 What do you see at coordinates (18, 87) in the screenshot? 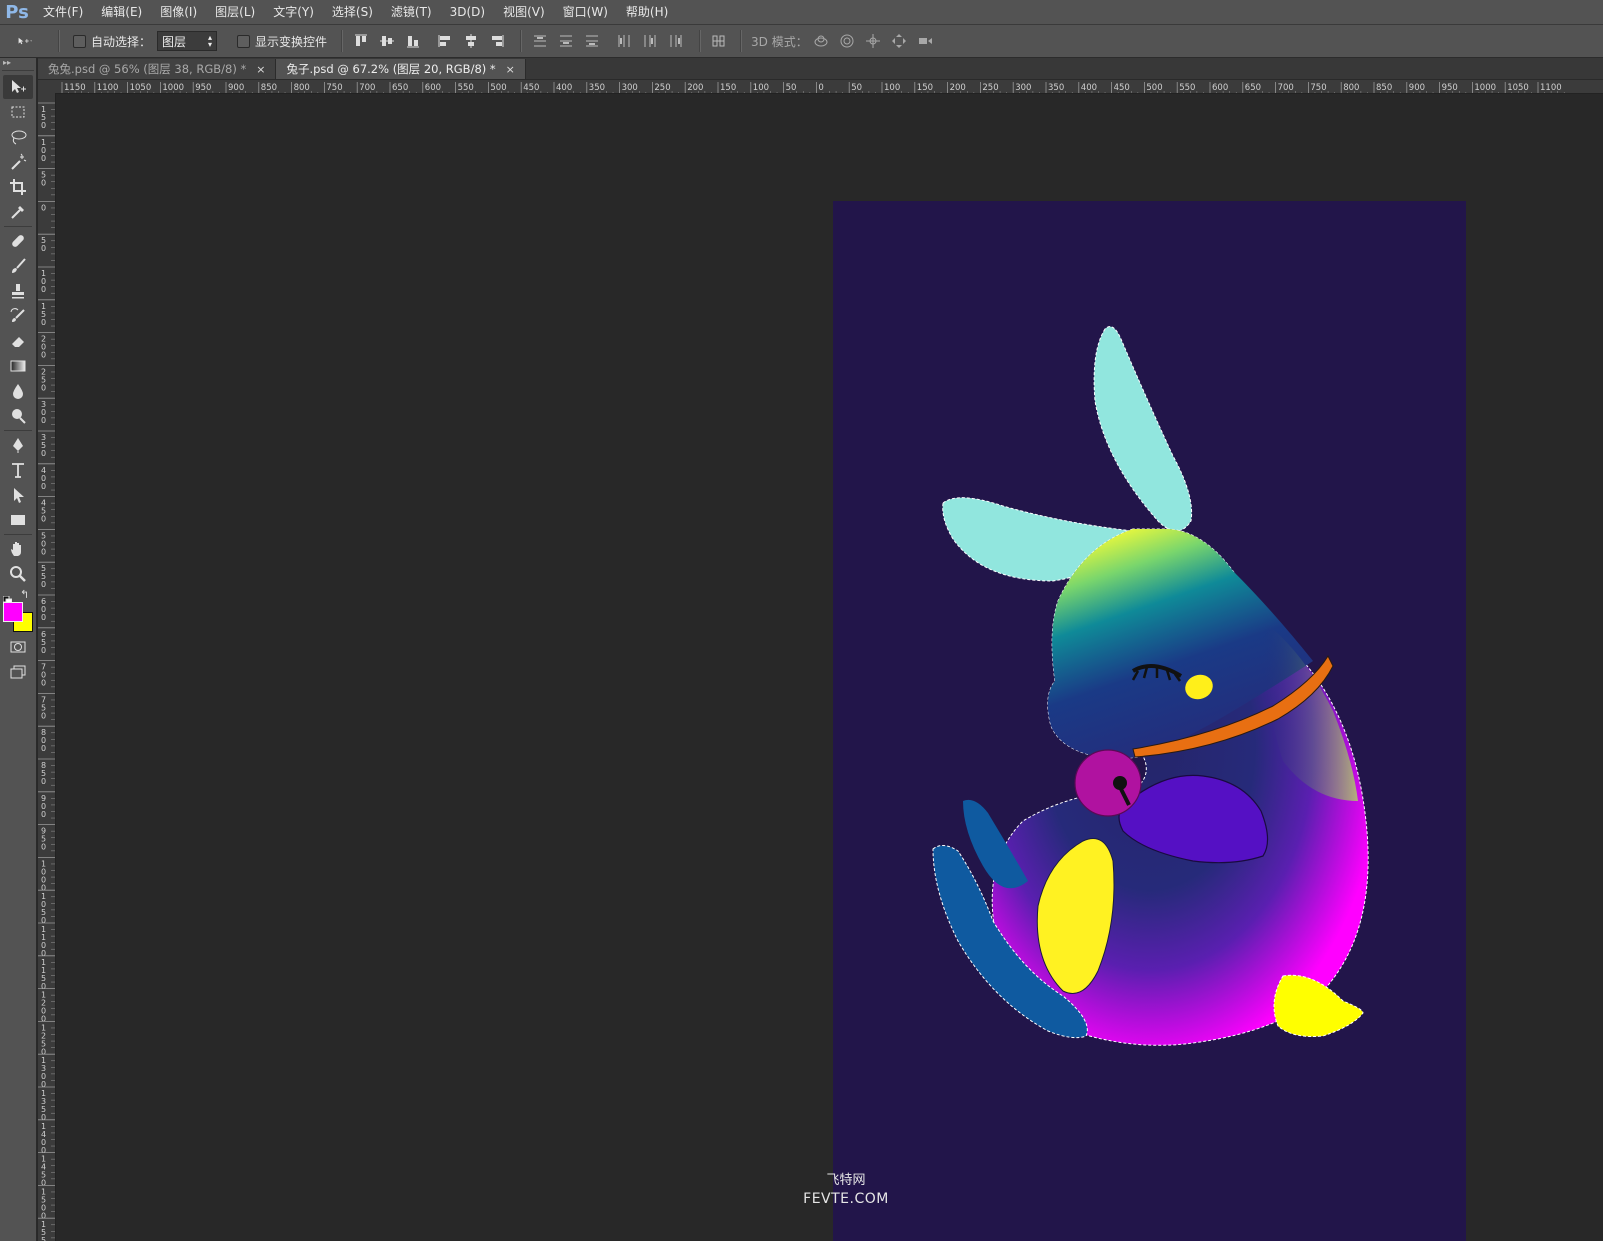
I see `move-tool-icon` at bounding box center [18, 87].